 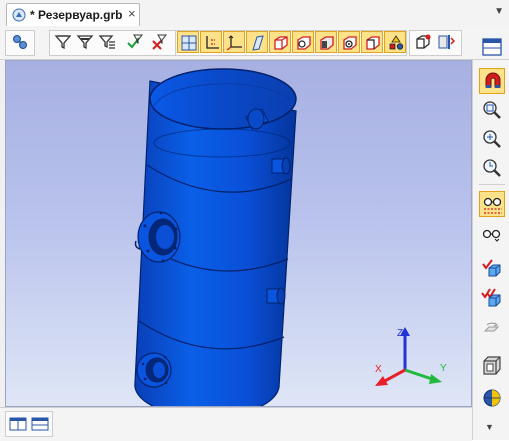 I want to click on check-cube-icon, so click(x=491, y=268).